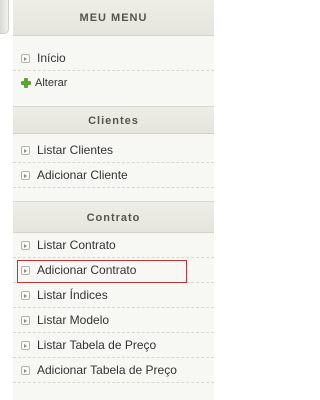 The height and width of the screenshot is (400, 320). I want to click on menu-item-label: Listar Tabela de Preço, so click(97, 345).